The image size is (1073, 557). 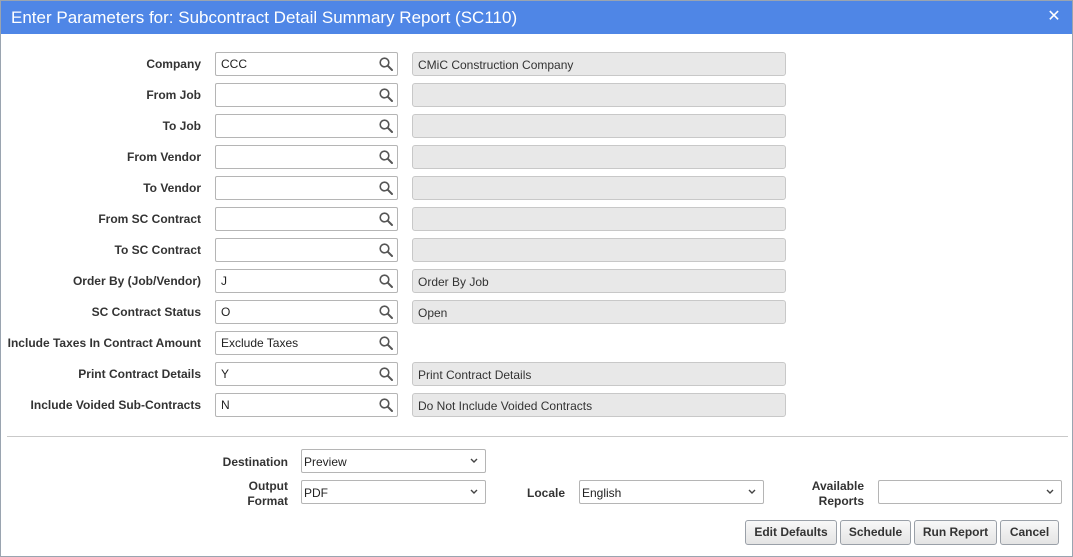 What do you see at coordinates (104, 343) in the screenshot?
I see `param-label: Include Taxes In Contract Amount` at bounding box center [104, 343].